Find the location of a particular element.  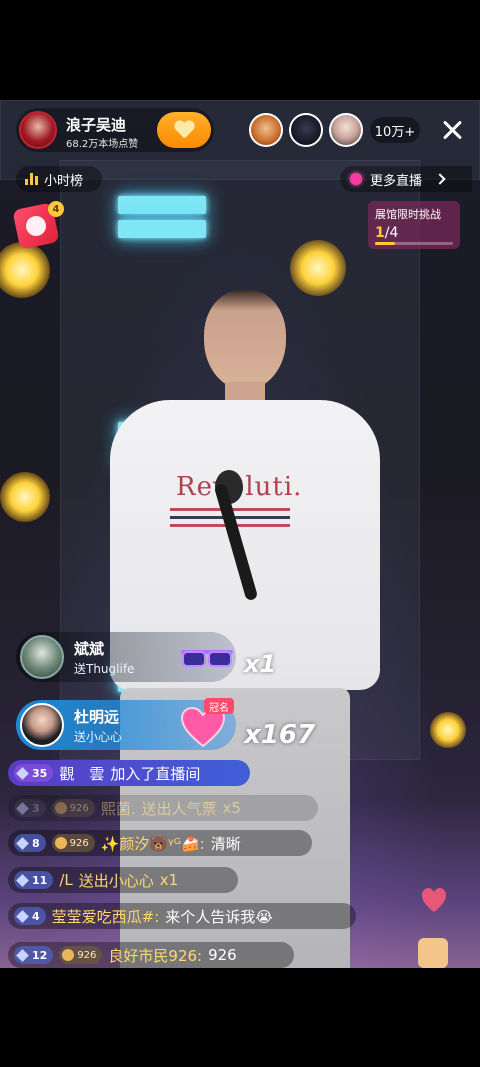

follow-button is located at coordinates (184, 130).